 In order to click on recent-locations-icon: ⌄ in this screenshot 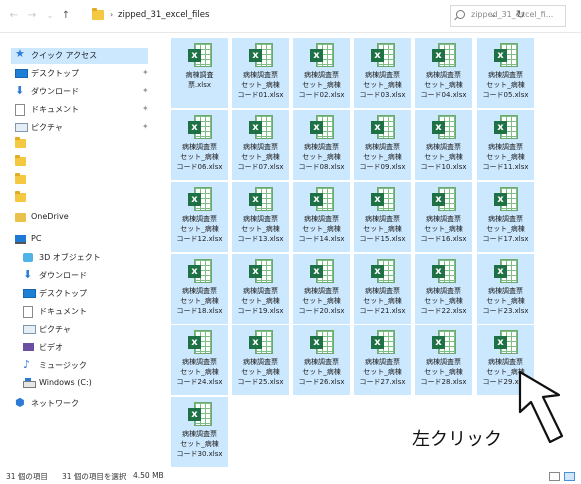, I will do `click(50, 16)`.